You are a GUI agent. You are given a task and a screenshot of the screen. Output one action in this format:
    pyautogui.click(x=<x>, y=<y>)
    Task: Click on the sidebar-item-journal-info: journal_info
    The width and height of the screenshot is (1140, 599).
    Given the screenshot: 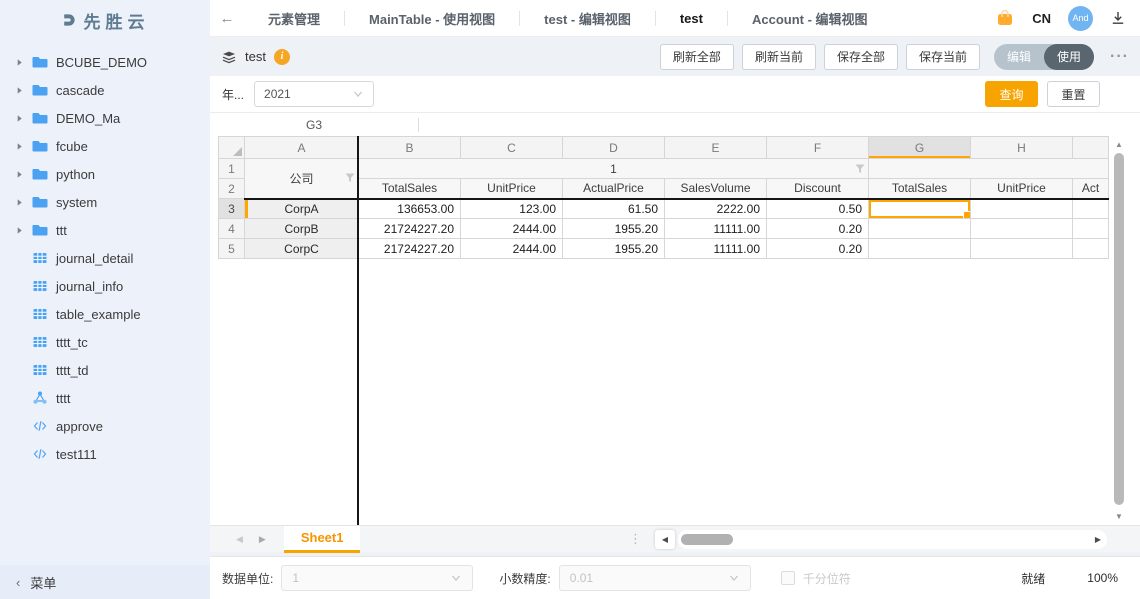 What is the action you would take?
    pyautogui.click(x=105, y=286)
    